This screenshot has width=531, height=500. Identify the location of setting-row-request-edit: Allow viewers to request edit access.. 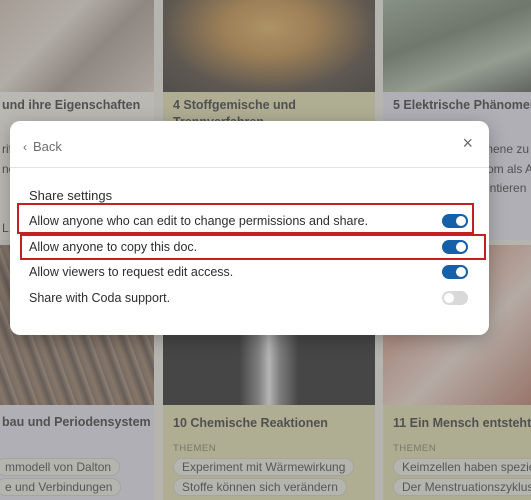
(248, 272).